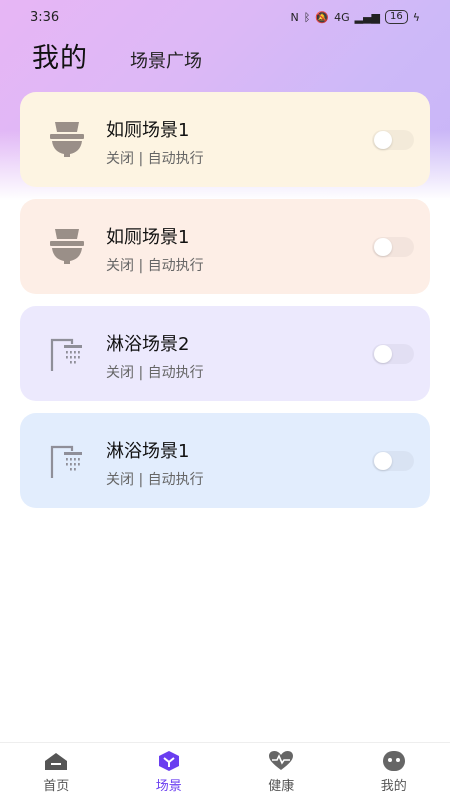 The width and height of the screenshot is (450, 800). What do you see at coordinates (60, 58) in the screenshot?
I see `page-title: 我的` at bounding box center [60, 58].